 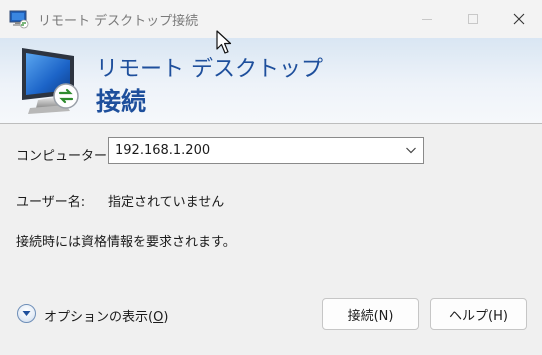 What do you see at coordinates (106, 315) in the screenshot?
I see `show-options-label: オプションの表示(O)` at bounding box center [106, 315].